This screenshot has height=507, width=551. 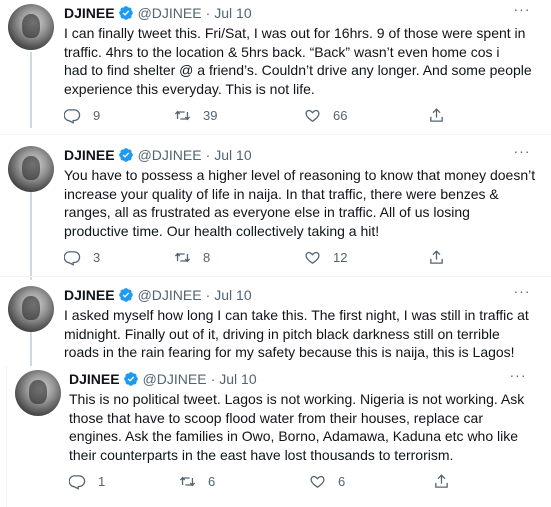 I want to click on reply-count: 1, so click(x=102, y=481).